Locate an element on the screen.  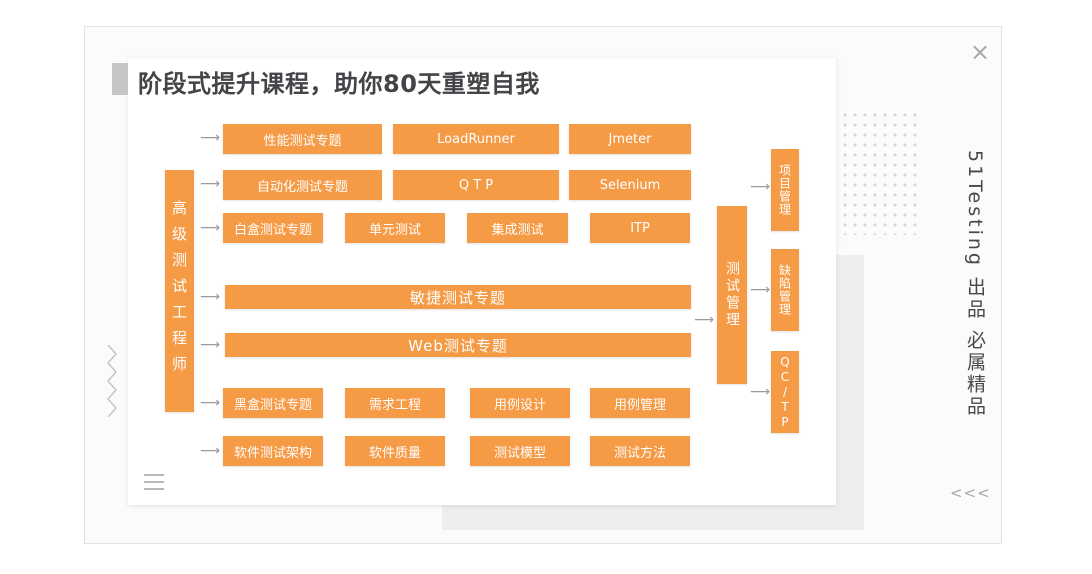
topic-box: LoadRunner is located at coordinates (476, 139).